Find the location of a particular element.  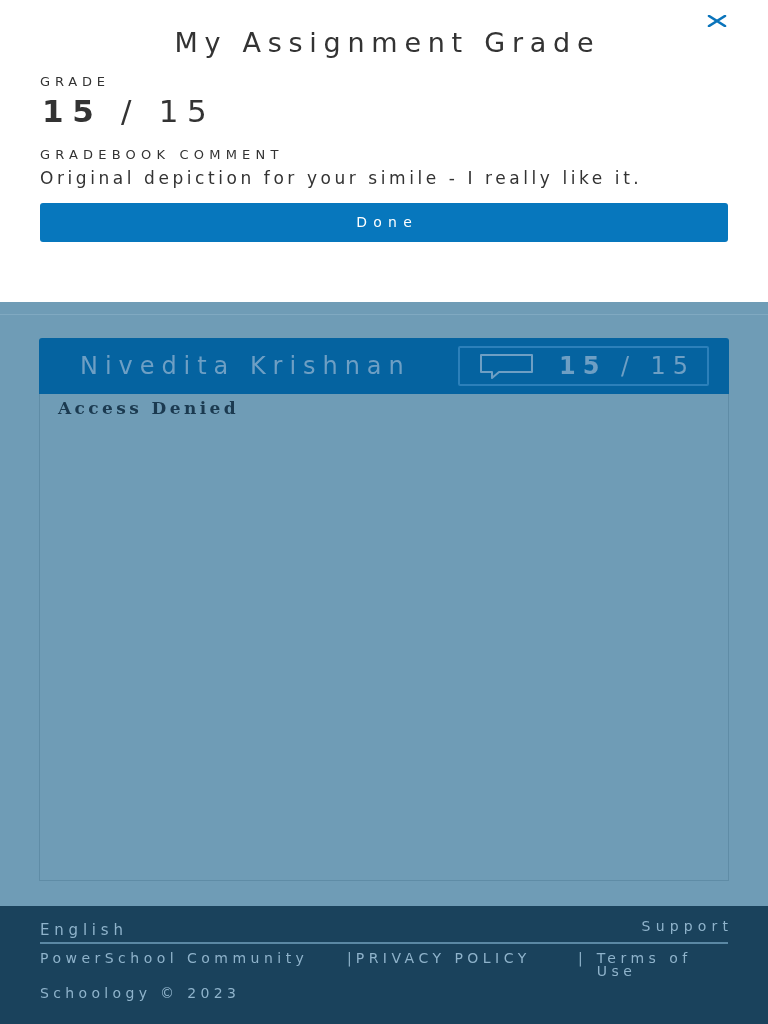

footer-link: PowerSchool Community is located at coordinates (174, 958).